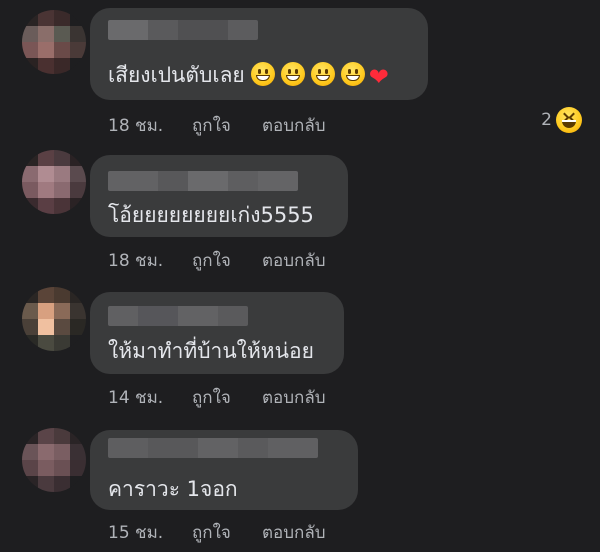  I want to click on comment-bubble: เสียงเปนตับเลย ❤, so click(259, 54).